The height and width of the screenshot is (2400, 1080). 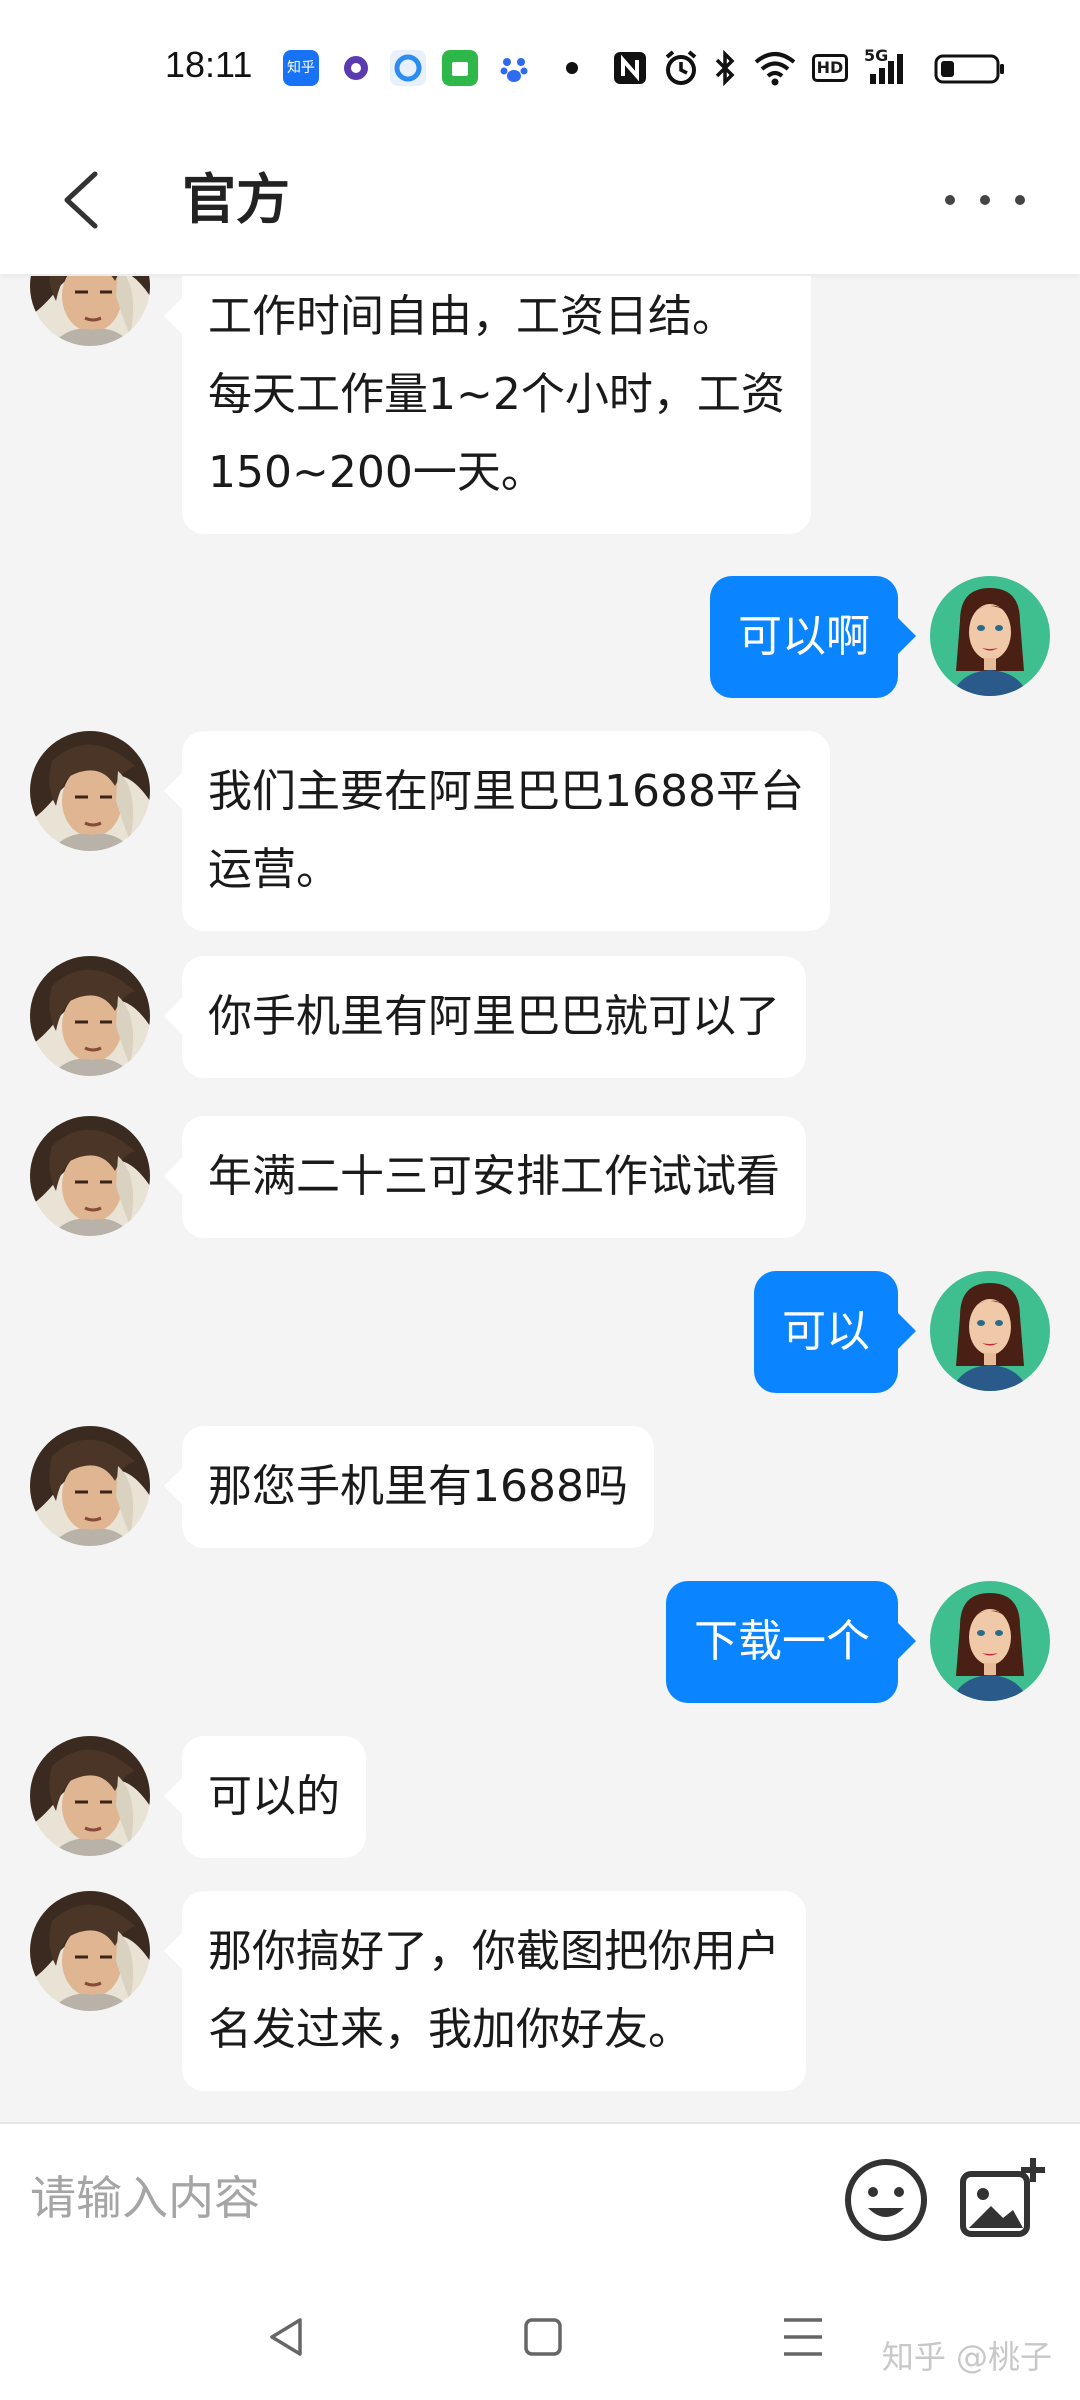 I want to click on more-dots-icon, so click(x=985, y=200).